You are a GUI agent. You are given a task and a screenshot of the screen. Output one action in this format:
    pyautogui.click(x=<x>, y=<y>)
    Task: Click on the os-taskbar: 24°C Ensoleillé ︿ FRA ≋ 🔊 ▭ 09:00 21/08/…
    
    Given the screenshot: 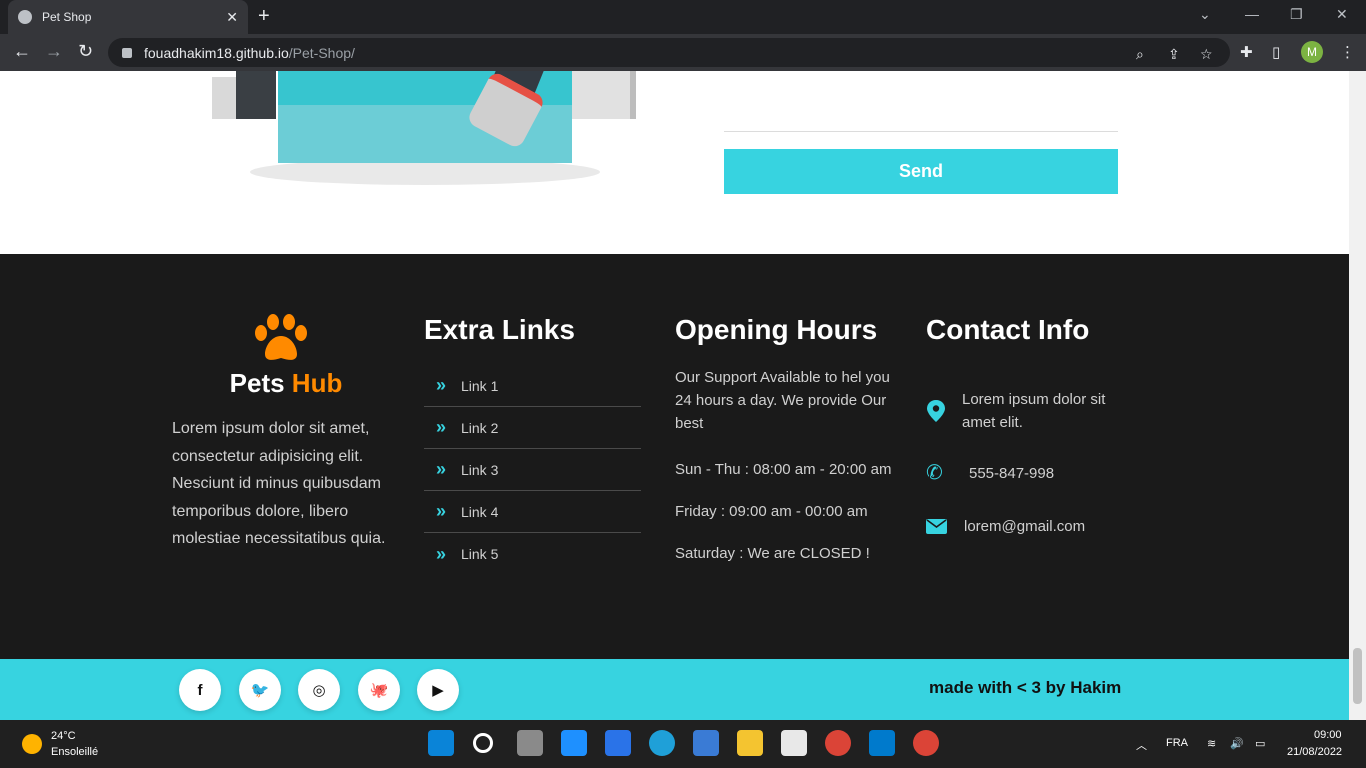 What is the action you would take?
    pyautogui.click(x=683, y=744)
    